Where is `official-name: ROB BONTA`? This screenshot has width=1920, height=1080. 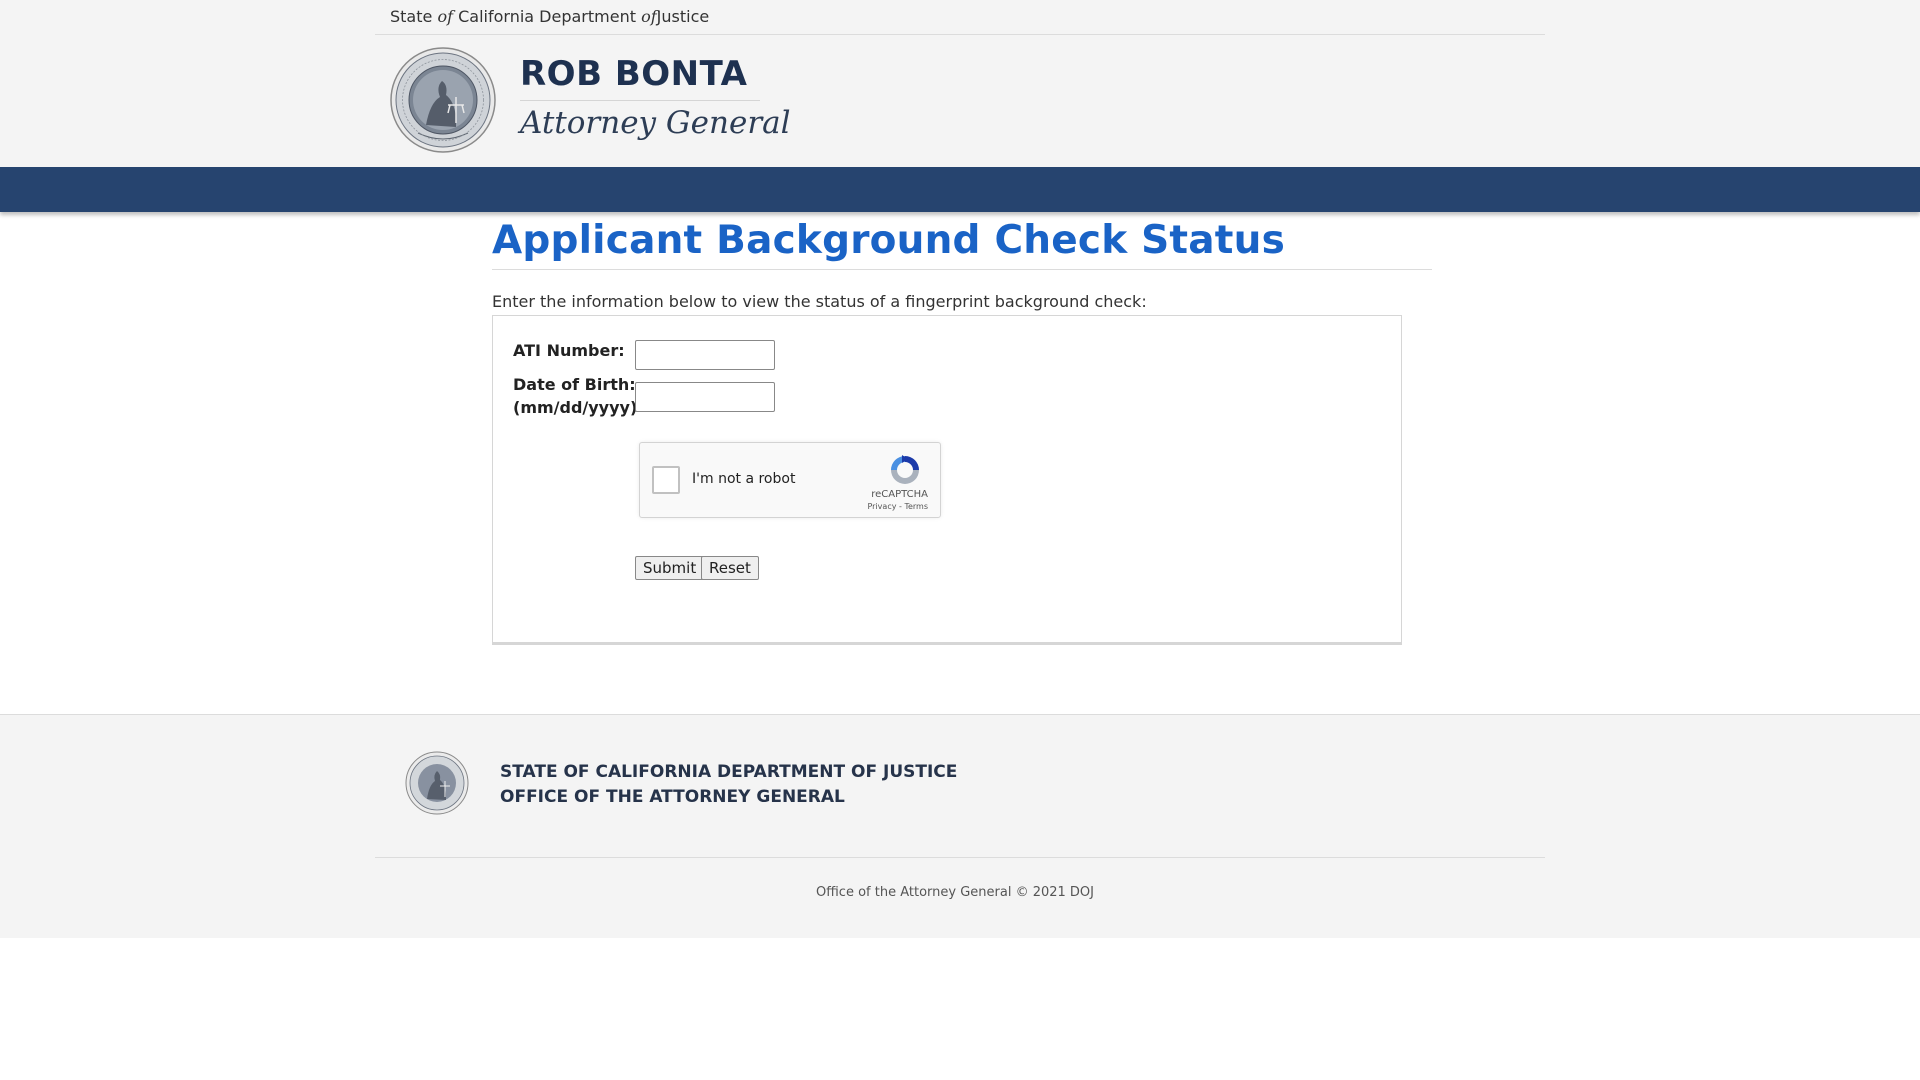 official-name: ROB BONTA is located at coordinates (640, 77).